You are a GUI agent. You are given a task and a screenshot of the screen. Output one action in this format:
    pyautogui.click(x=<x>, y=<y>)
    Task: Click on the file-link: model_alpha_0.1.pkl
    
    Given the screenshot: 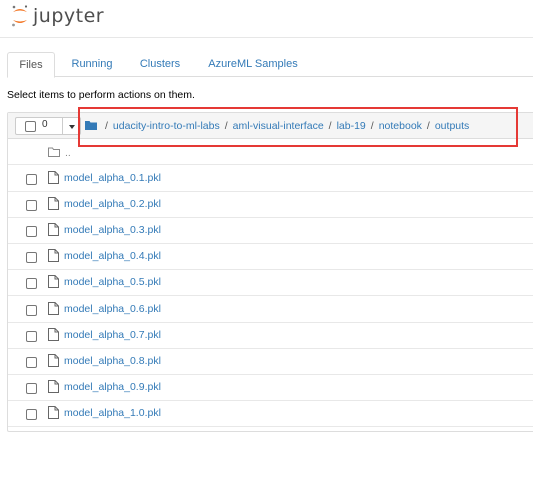 What is the action you would take?
    pyautogui.click(x=112, y=178)
    